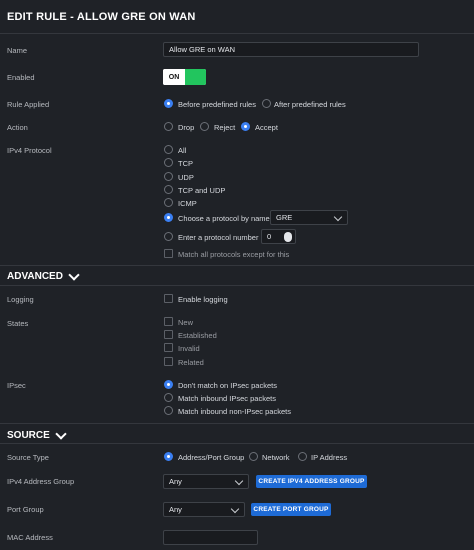 The width and height of the screenshot is (474, 550). I want to click on ipsec-non-ipsec-radio, so click(168, 410).